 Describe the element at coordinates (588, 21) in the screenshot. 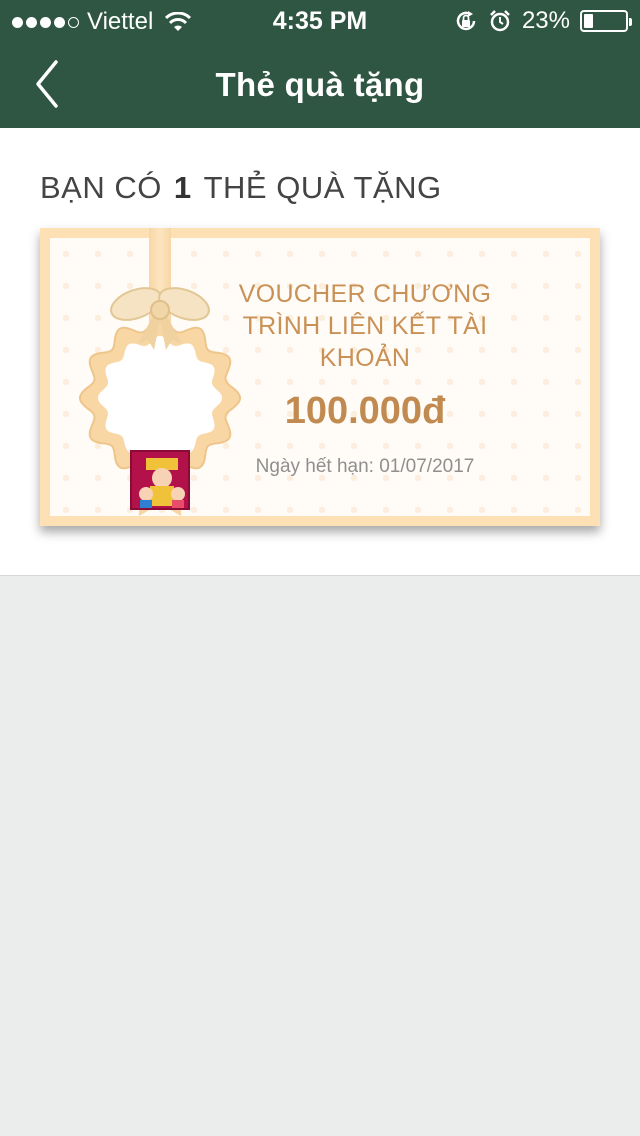

I see `battery-fill` at that location.